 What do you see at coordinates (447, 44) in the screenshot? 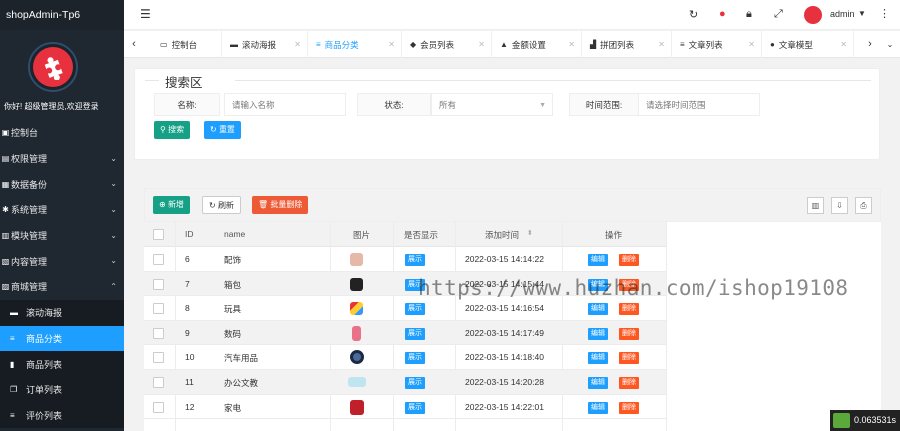
I see `tab-members: ◆ 会员列表 ✕` at bounding box center [447, 44].